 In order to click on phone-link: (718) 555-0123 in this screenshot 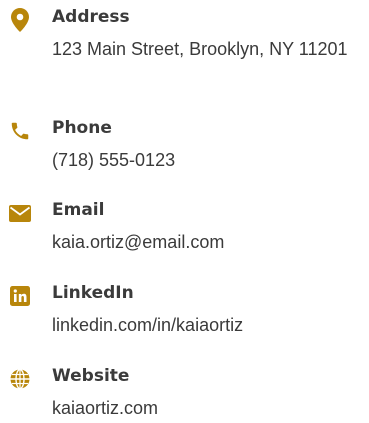, I will do `click(207, 160)`.